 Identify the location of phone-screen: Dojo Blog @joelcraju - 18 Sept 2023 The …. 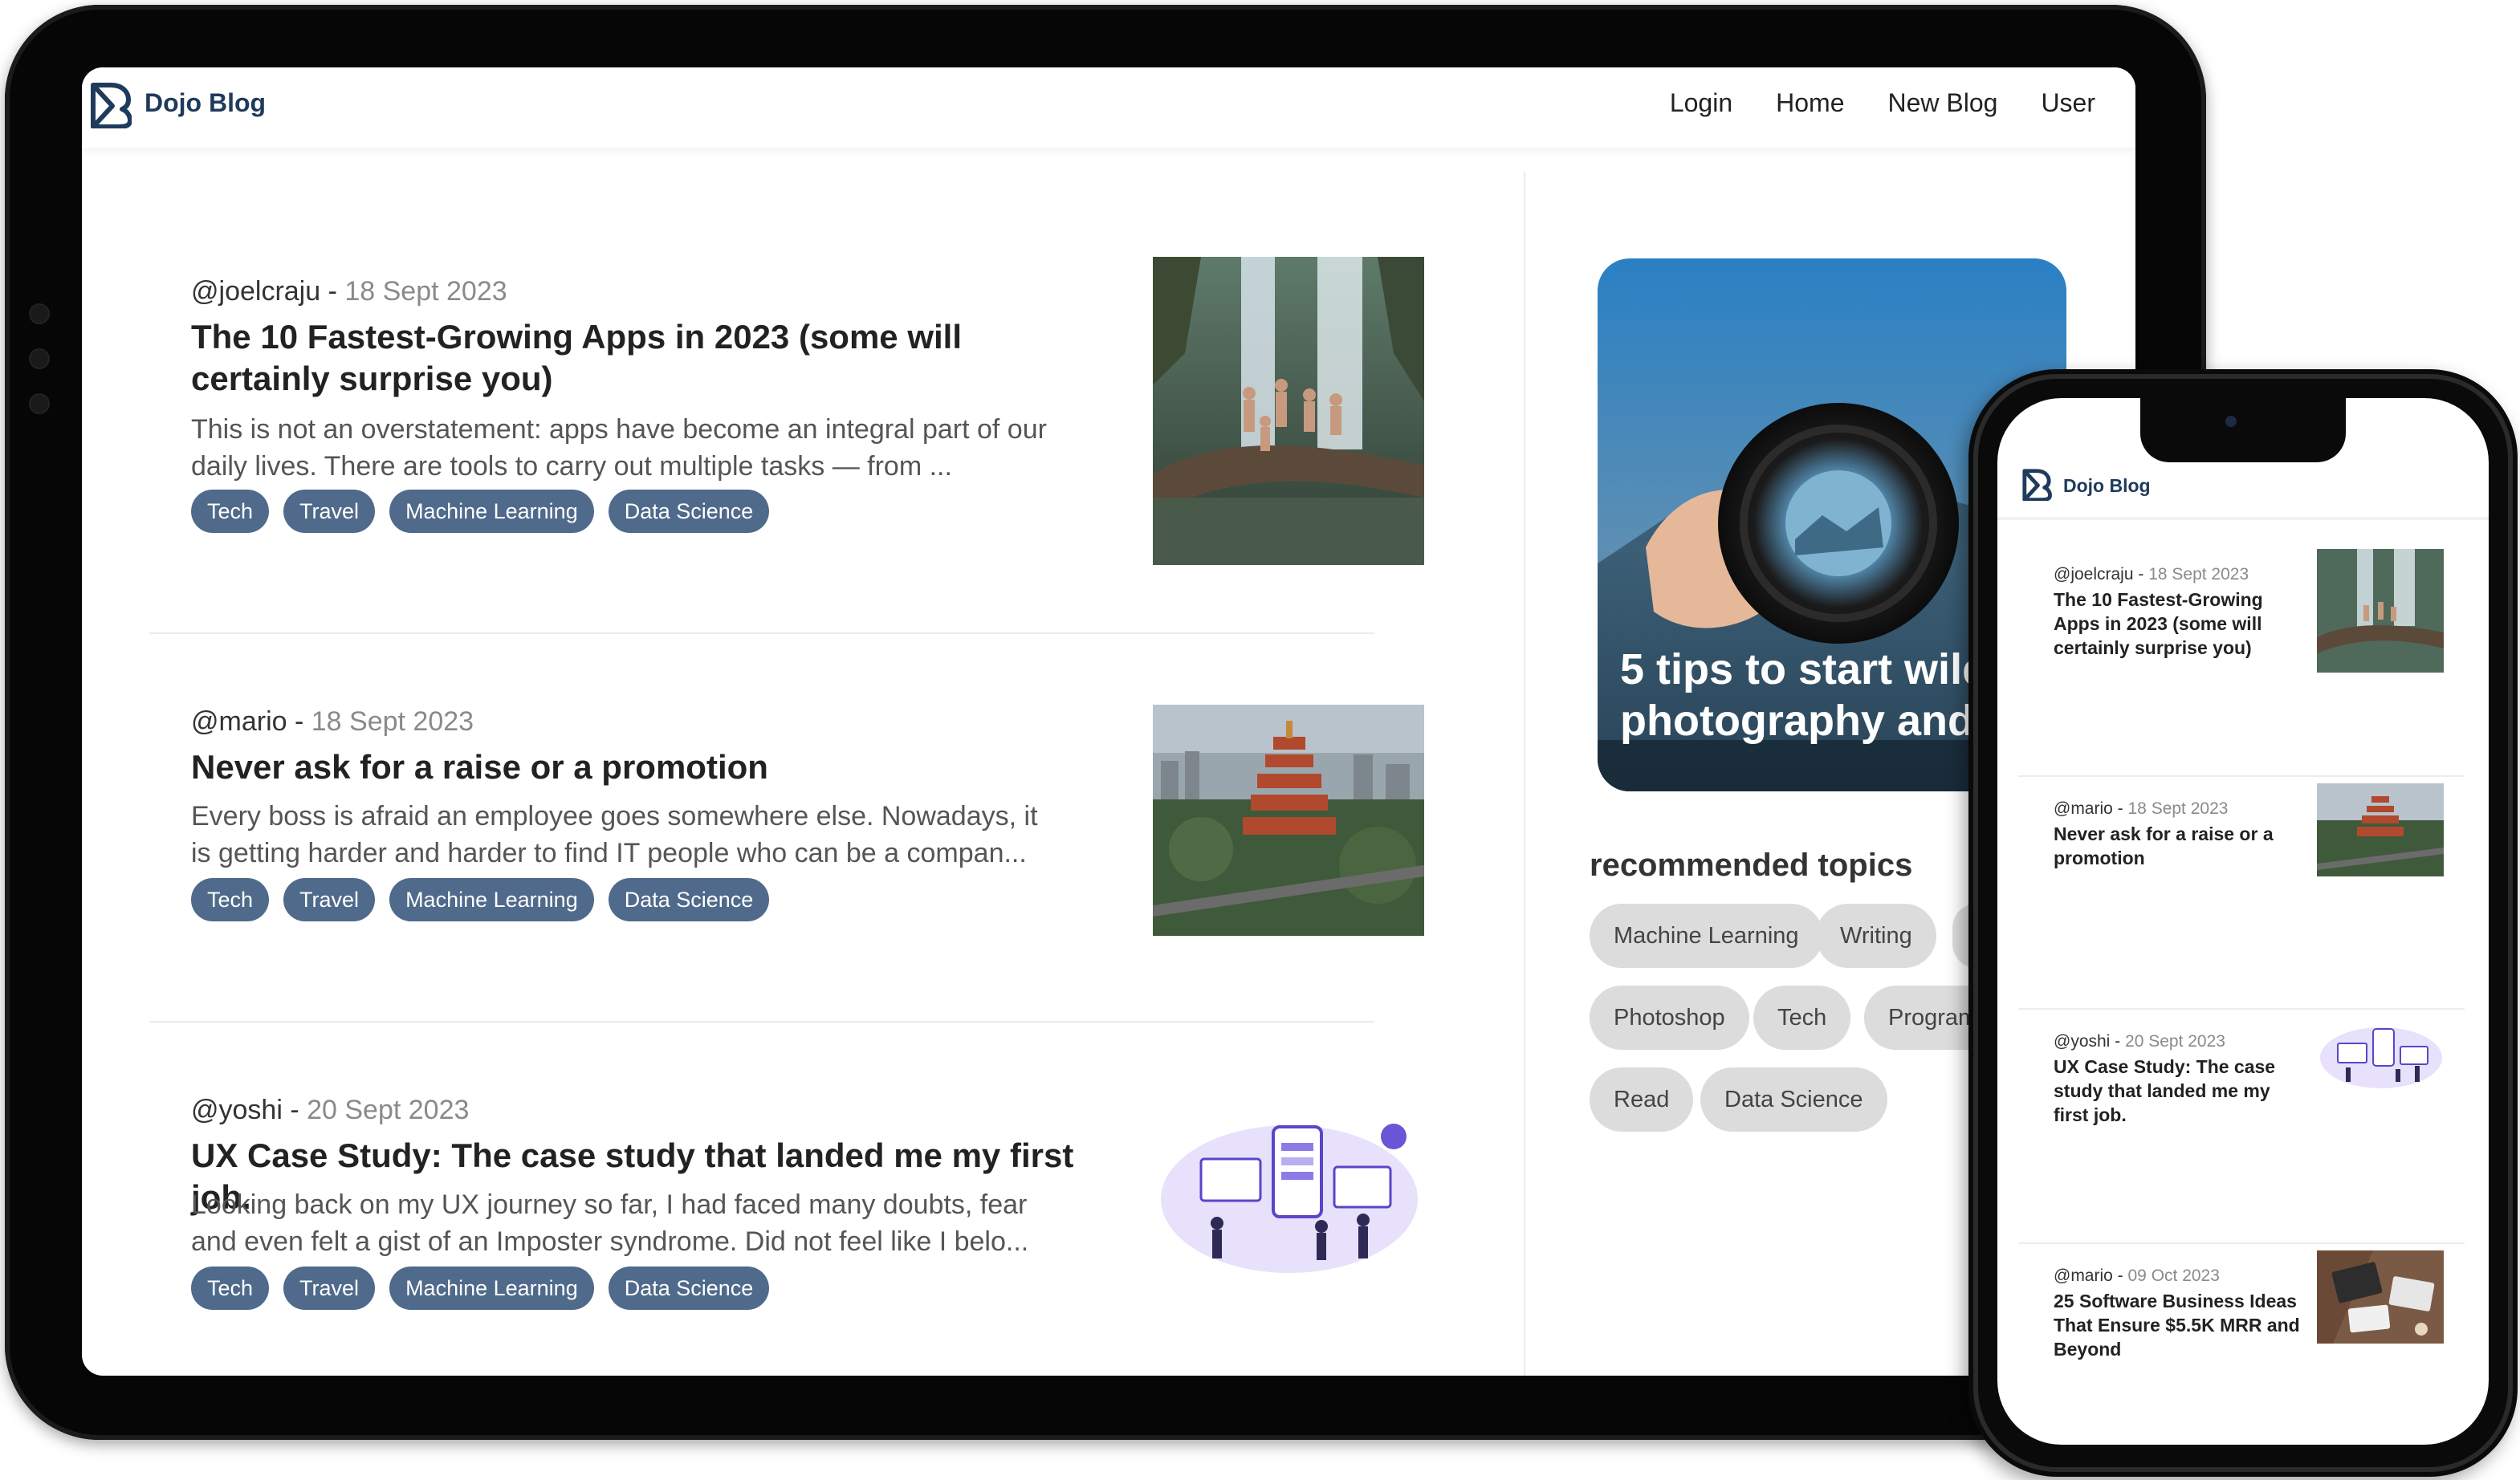
(2243, 921).